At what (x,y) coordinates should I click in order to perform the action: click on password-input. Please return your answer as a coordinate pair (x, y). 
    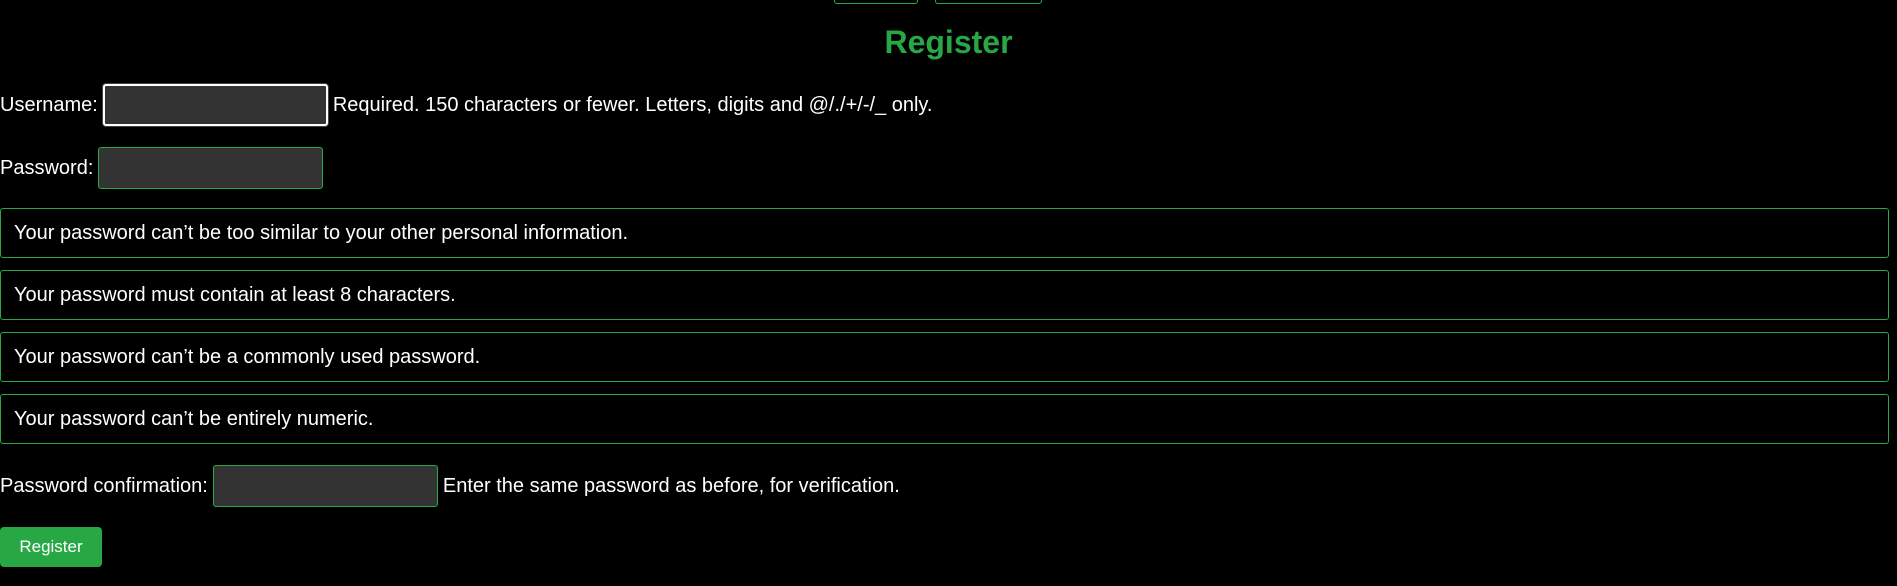
    Looking at the image, I should click on (211, 168).